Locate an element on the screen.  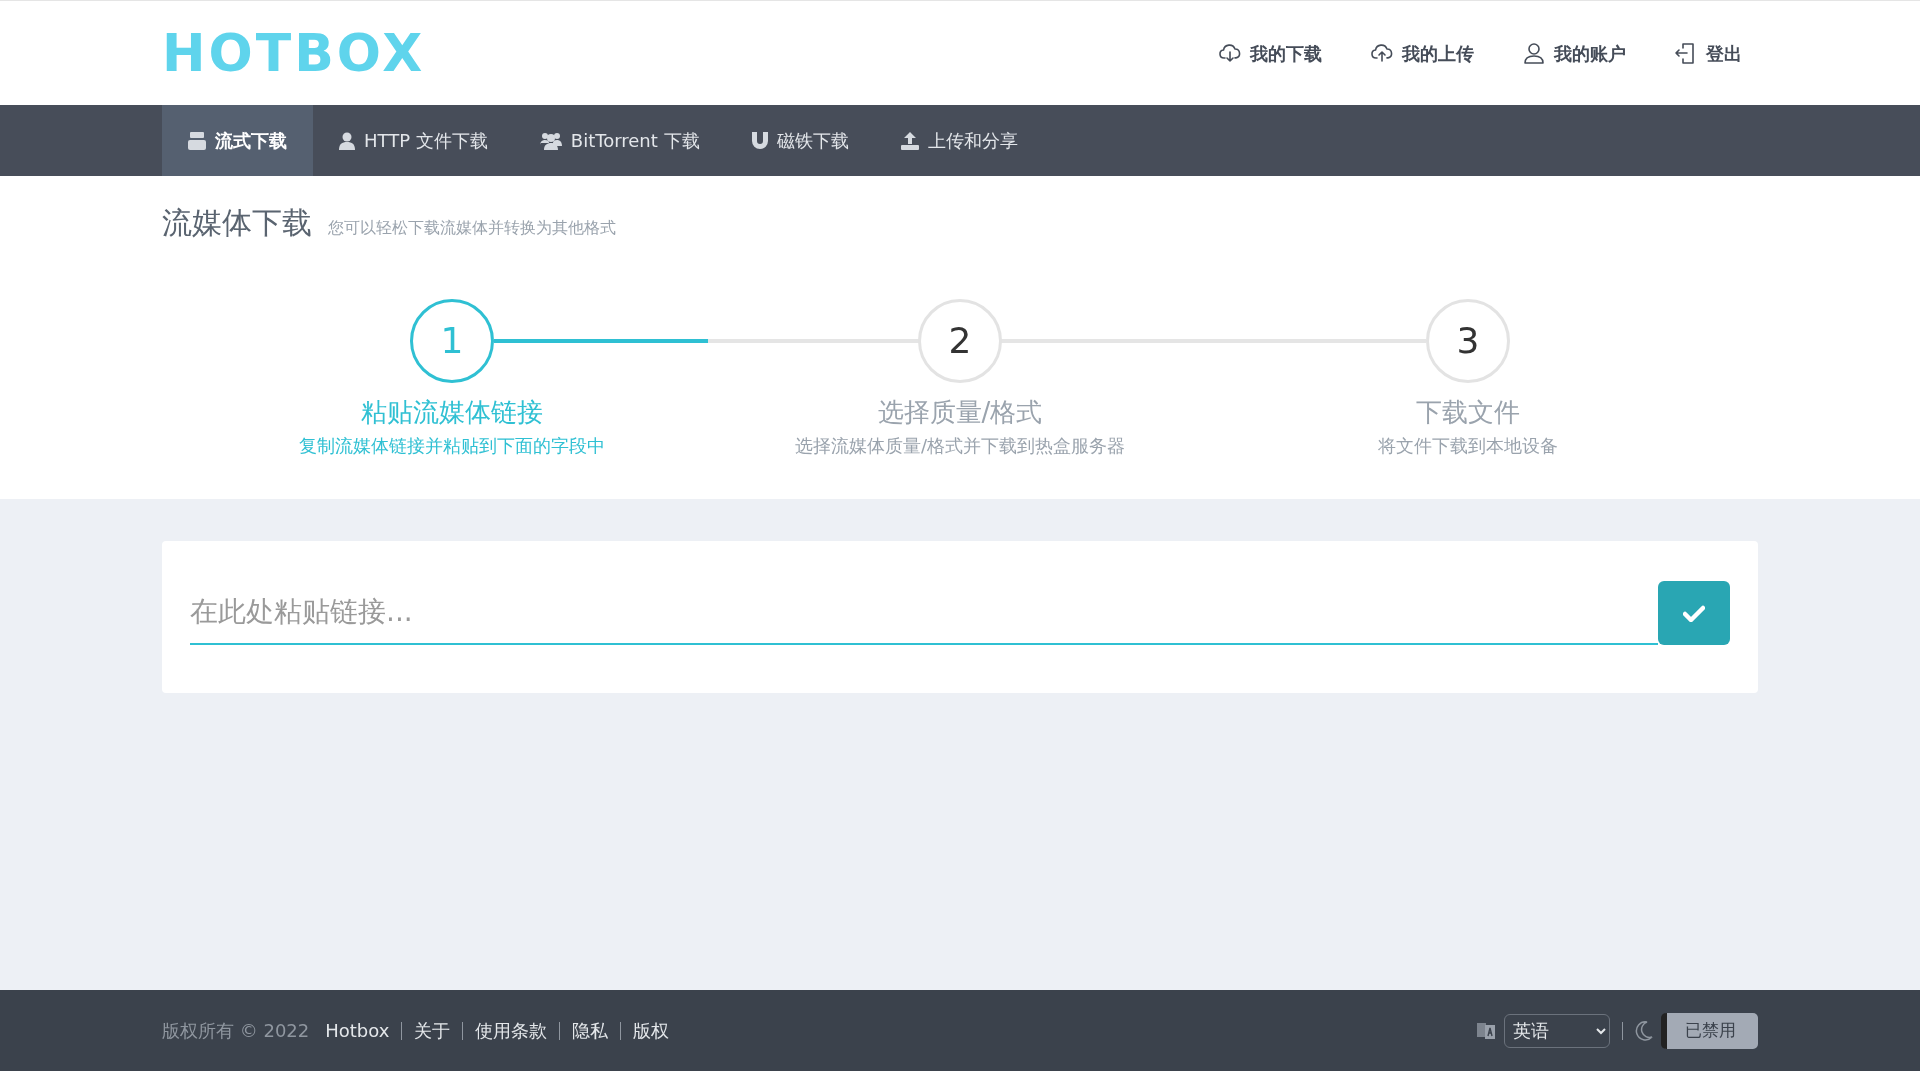
moon-icon is located at coordinates (1644, 1030).